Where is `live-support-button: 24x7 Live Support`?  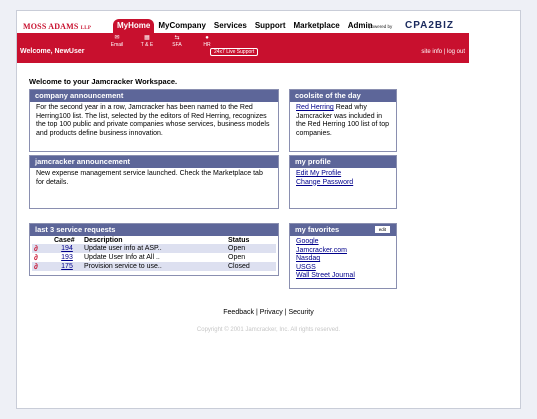
live-support-button: 24x7 Live Support is located at coordinates (234, 52).